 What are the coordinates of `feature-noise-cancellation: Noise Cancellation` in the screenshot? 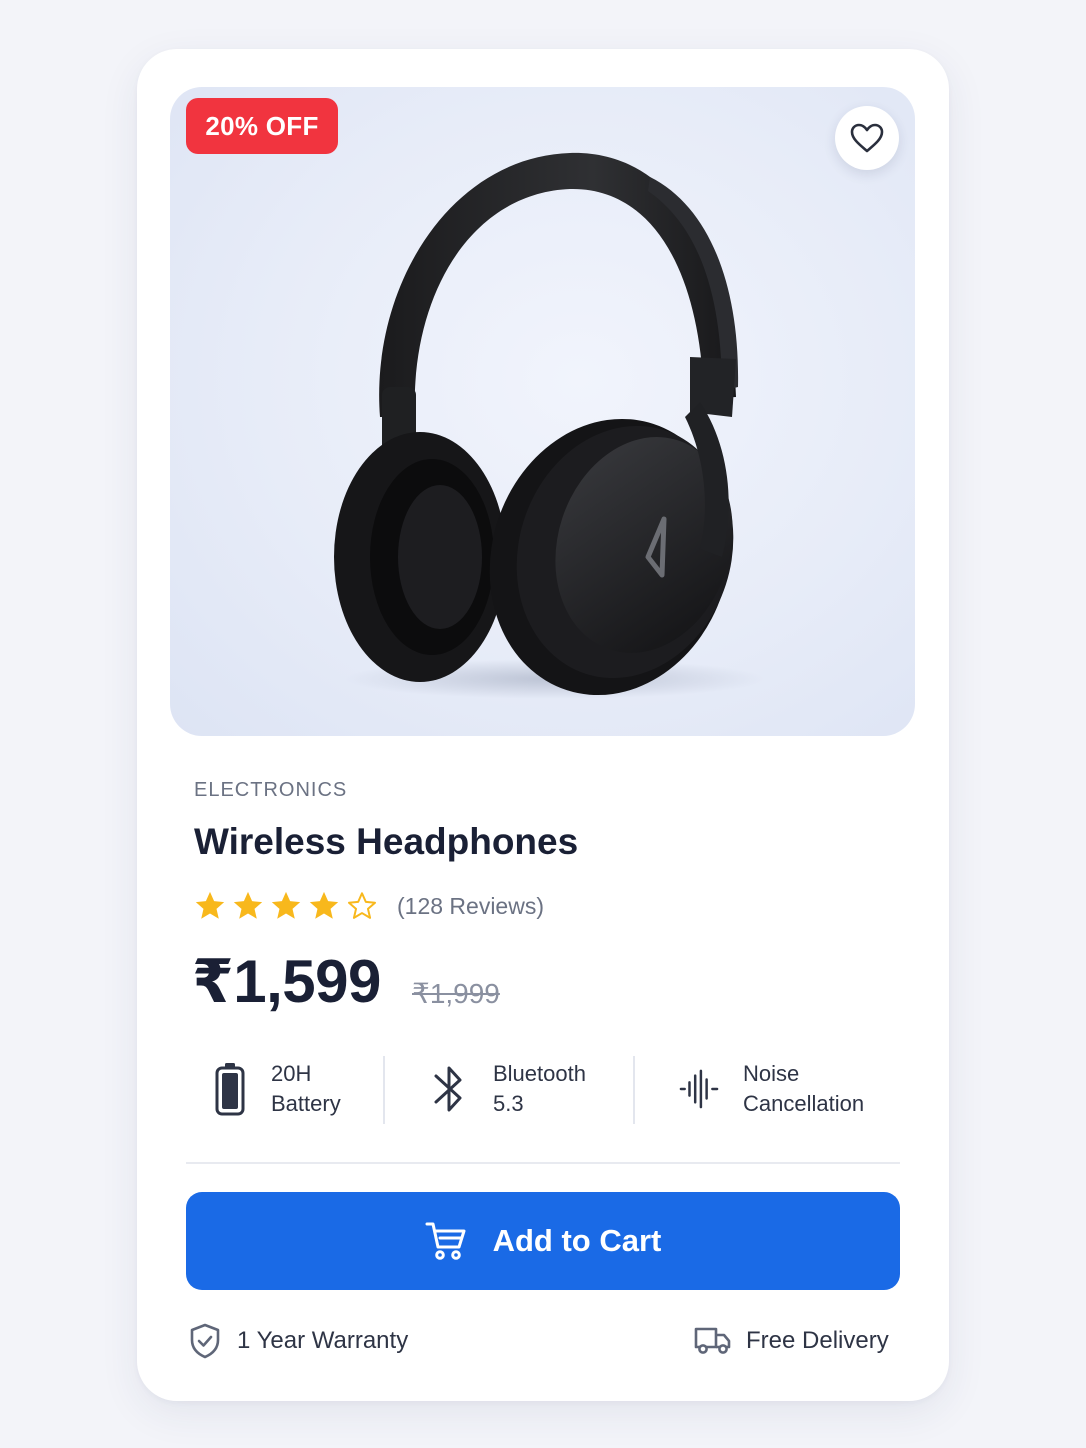 It's located at (771, 1089).